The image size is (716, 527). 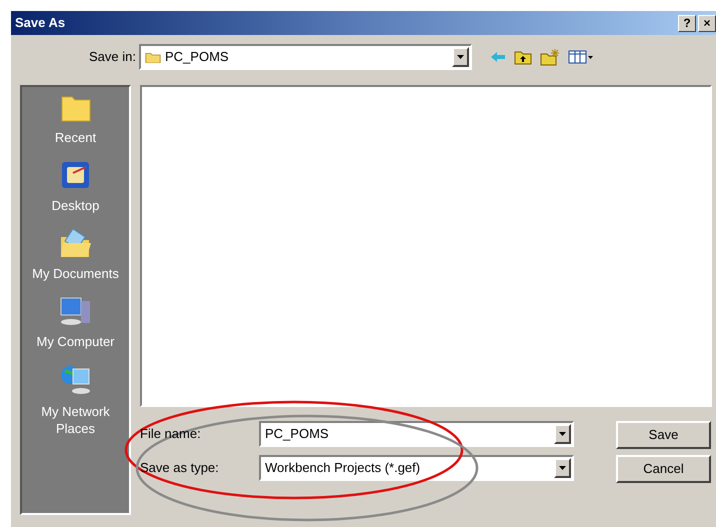 What do you see at coordinates (523, 57) in the screenshot?
I see `folder-up-icon` at bounding box center [523, 57].